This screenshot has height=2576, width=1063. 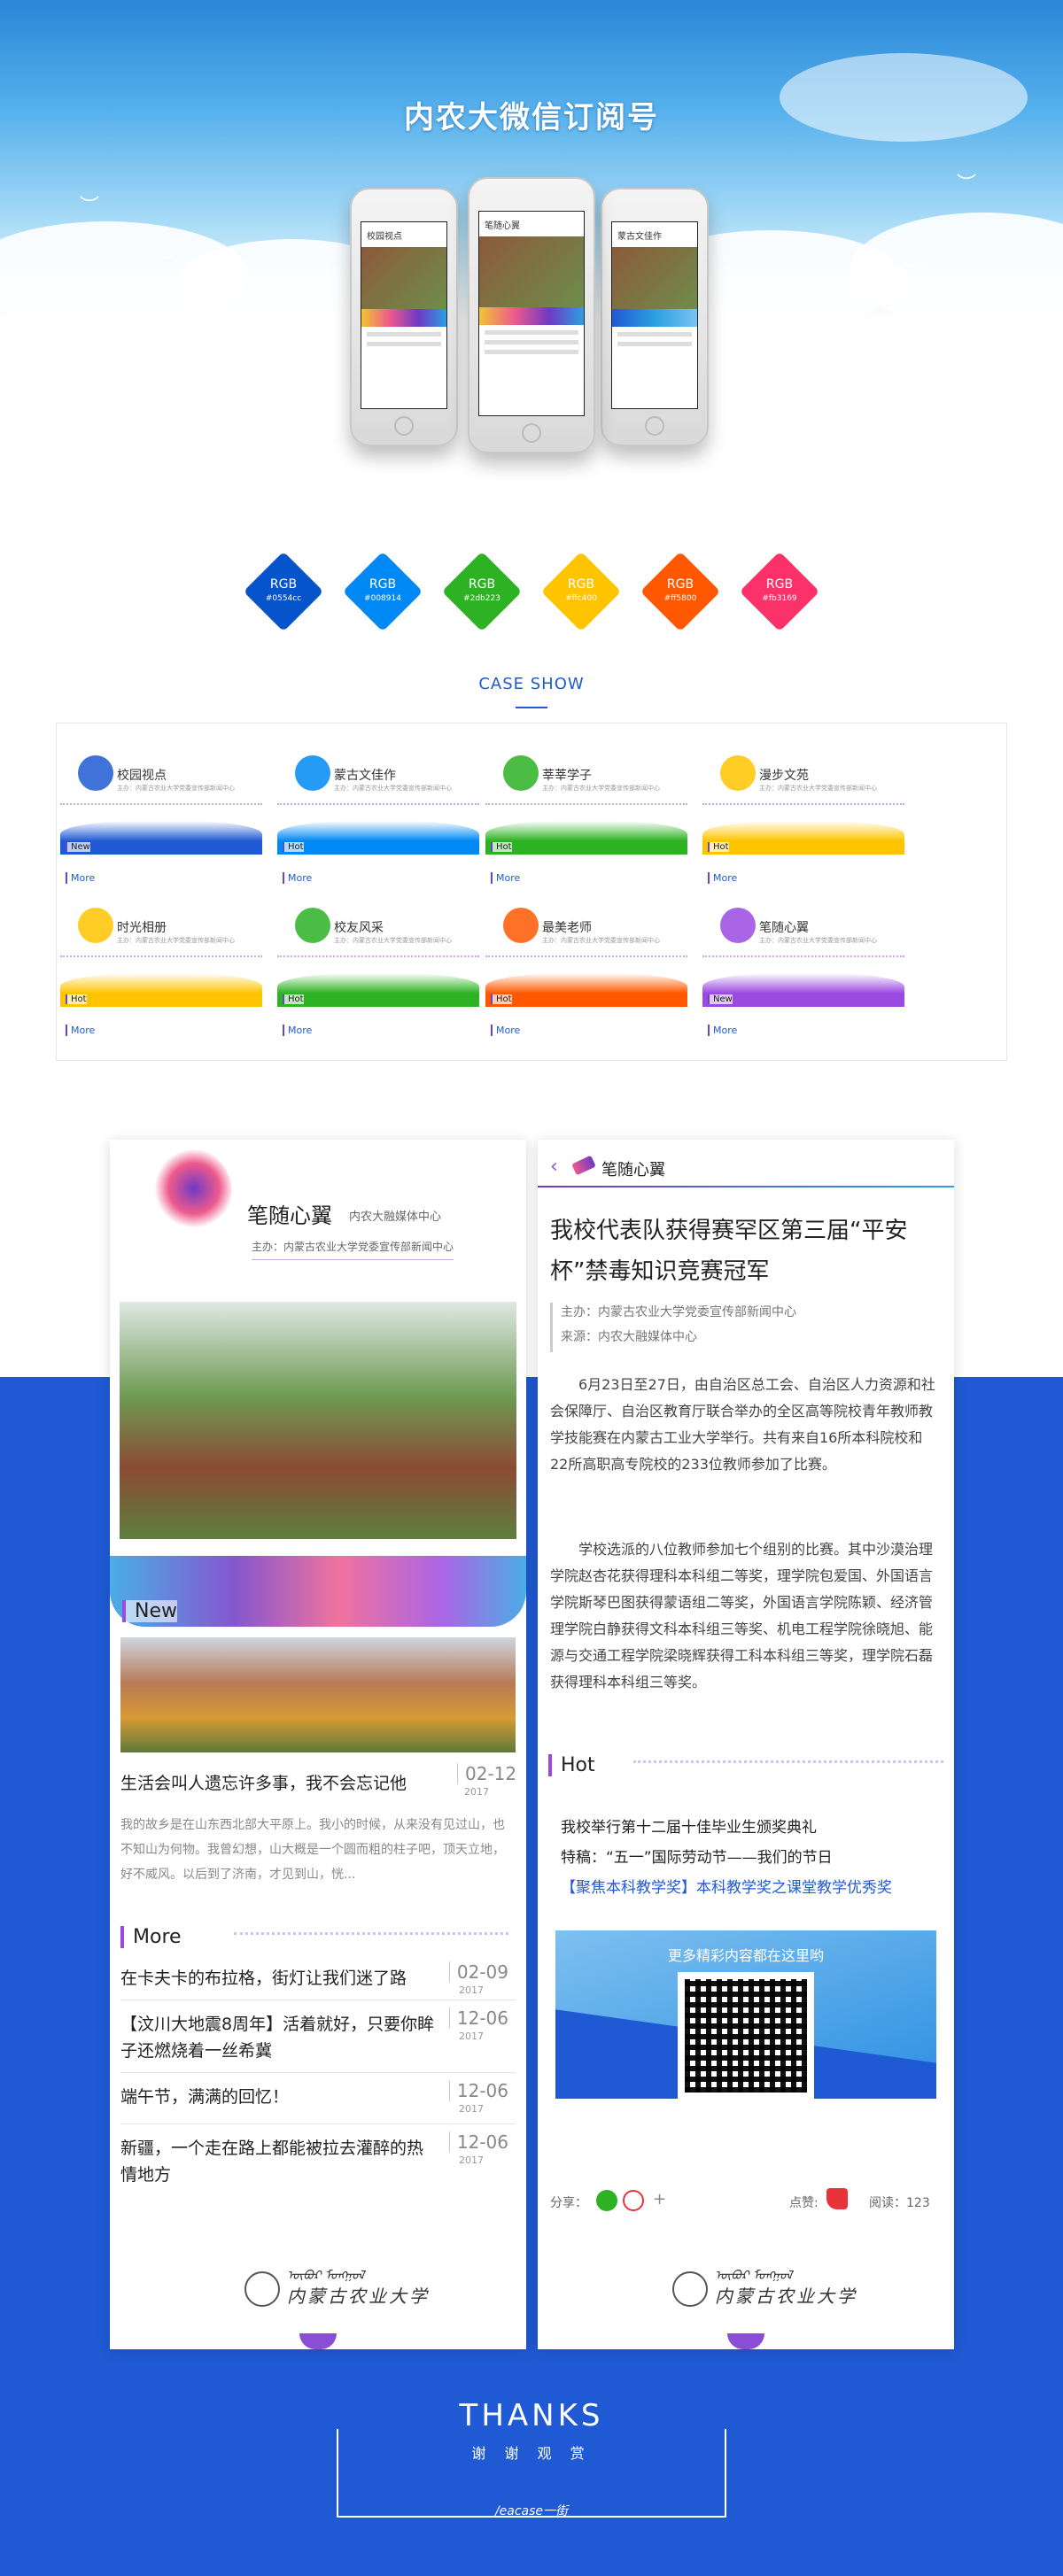 What do you see at coordinates (586, 819) in the screenshot?
I see `case-card: 莘莘学子 主办：内蒙古农业大学党委宣传部新闻中心 Hot More` at bounding box center [586, 819].